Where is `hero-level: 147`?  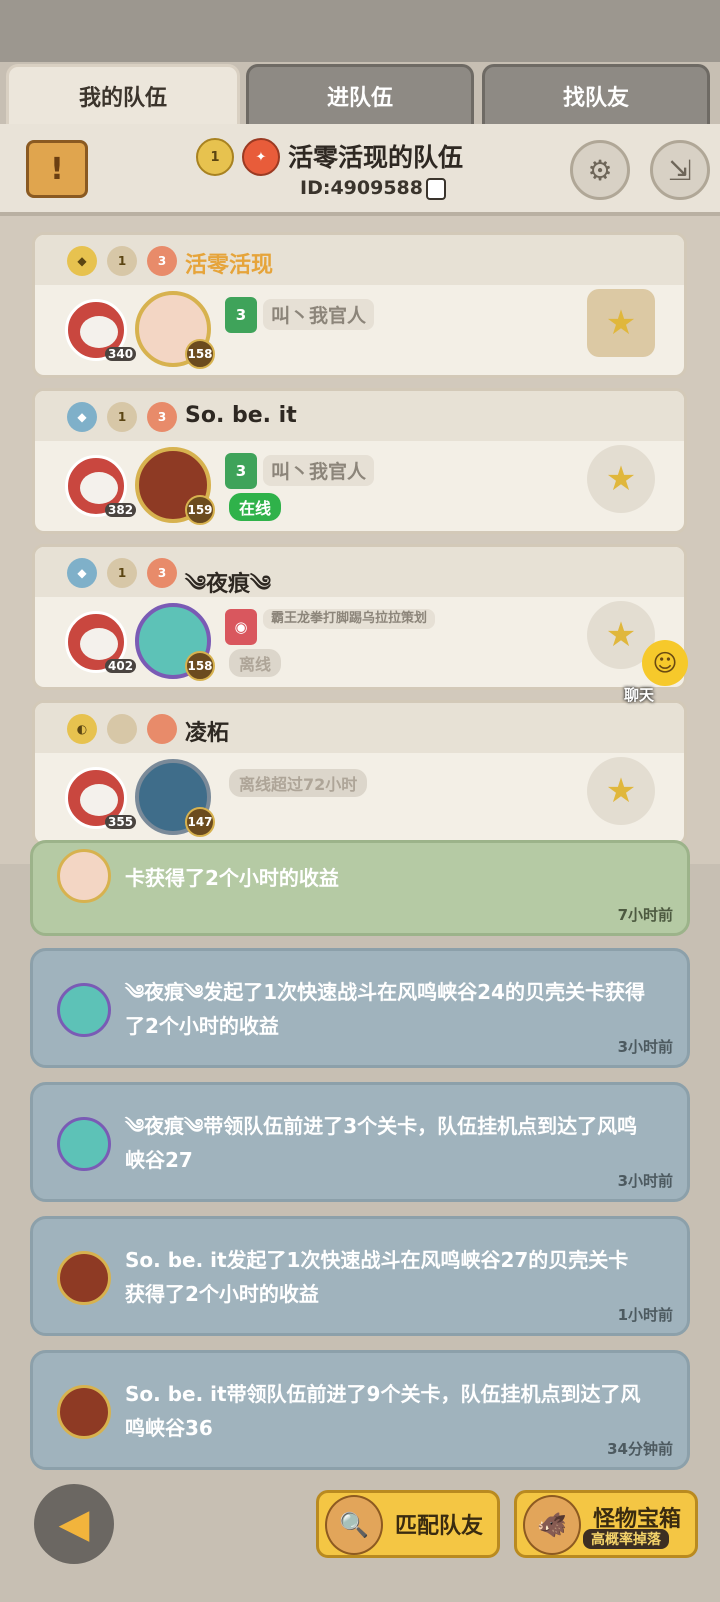
hero-level: 147 is located at coordinates (200, 822).